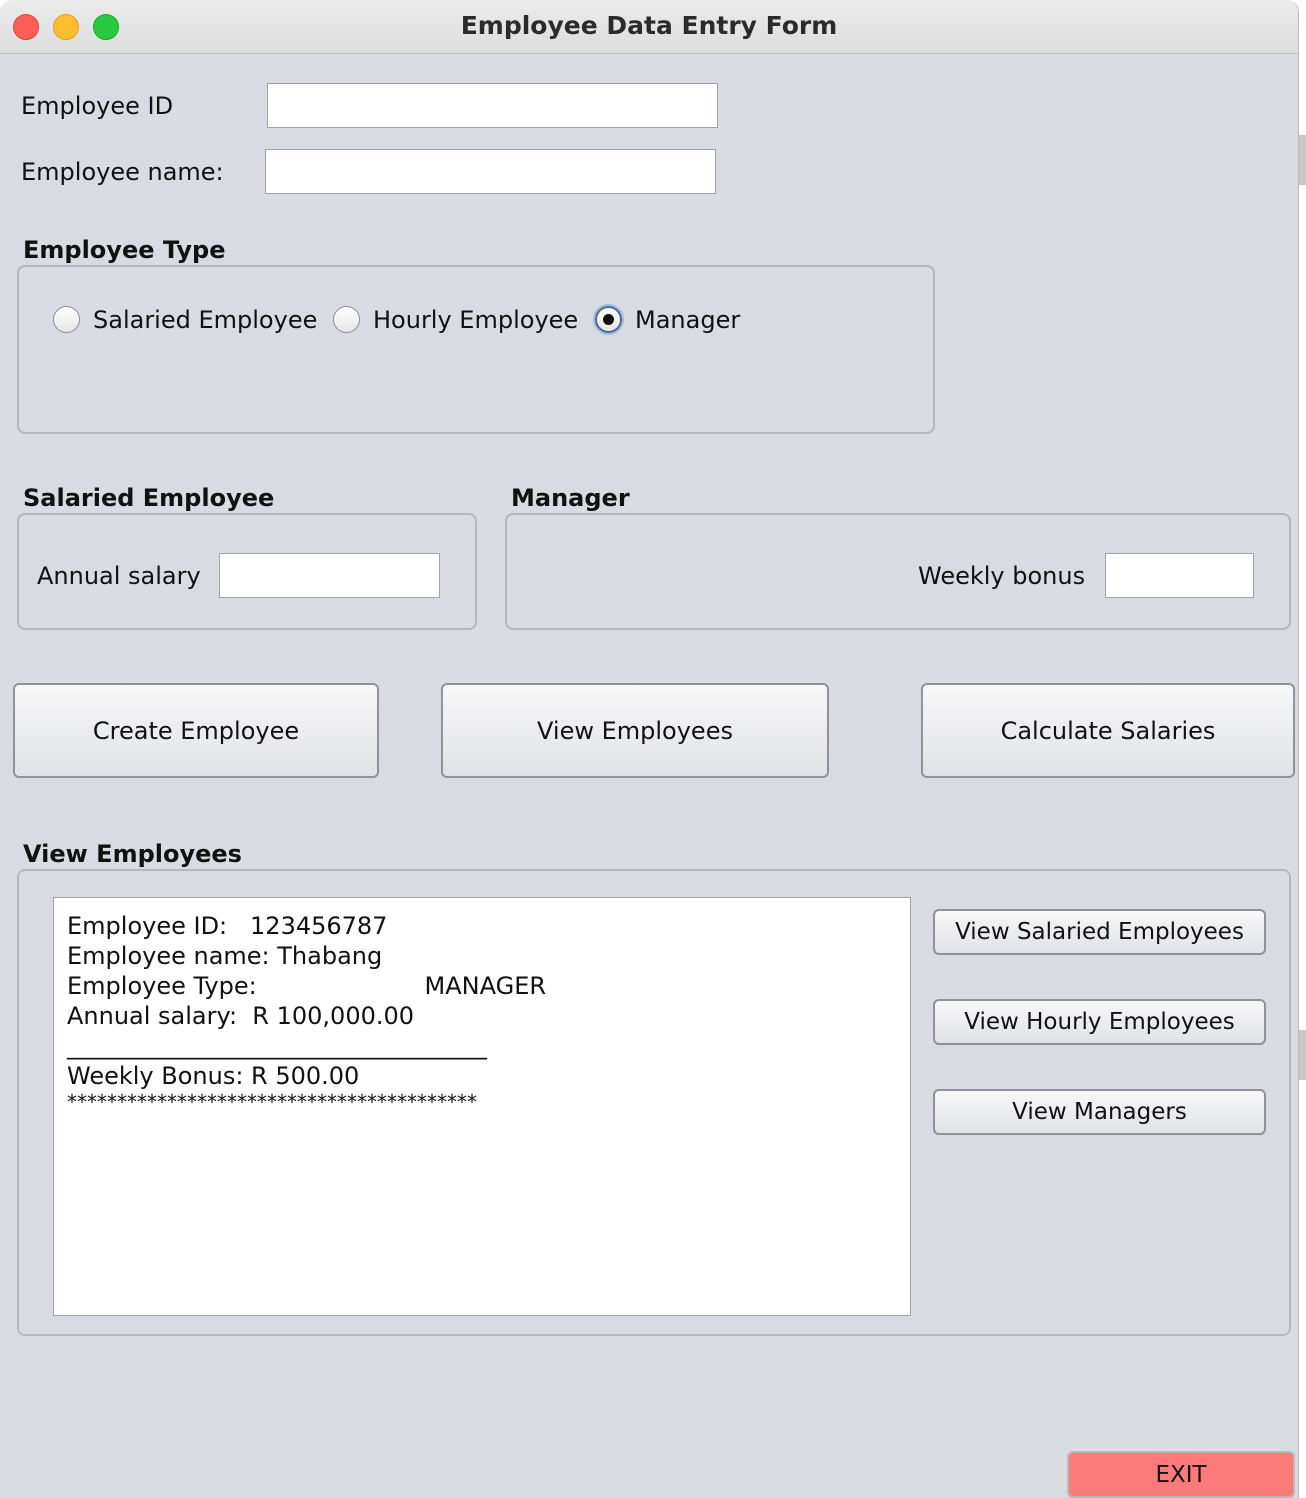  Describe the element at coordinates (1181, 1474) in the screenshot. I see `exit-button: EXIT` at that location.